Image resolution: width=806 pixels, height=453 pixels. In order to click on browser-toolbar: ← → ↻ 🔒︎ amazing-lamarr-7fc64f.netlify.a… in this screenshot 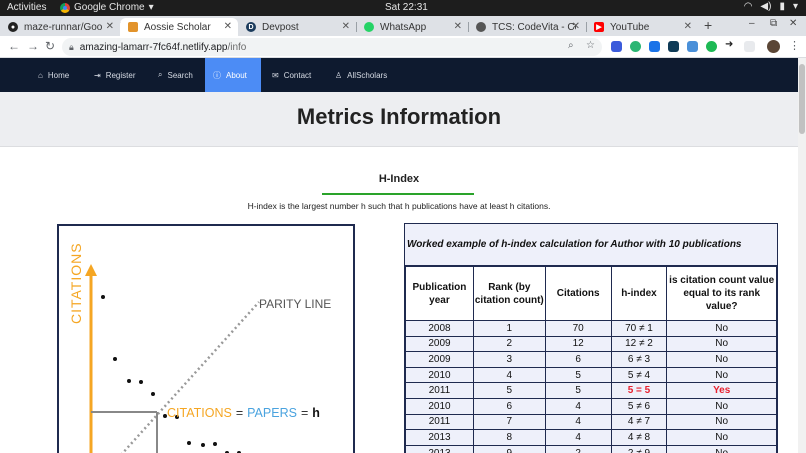, I will do `click(403, 47)`.